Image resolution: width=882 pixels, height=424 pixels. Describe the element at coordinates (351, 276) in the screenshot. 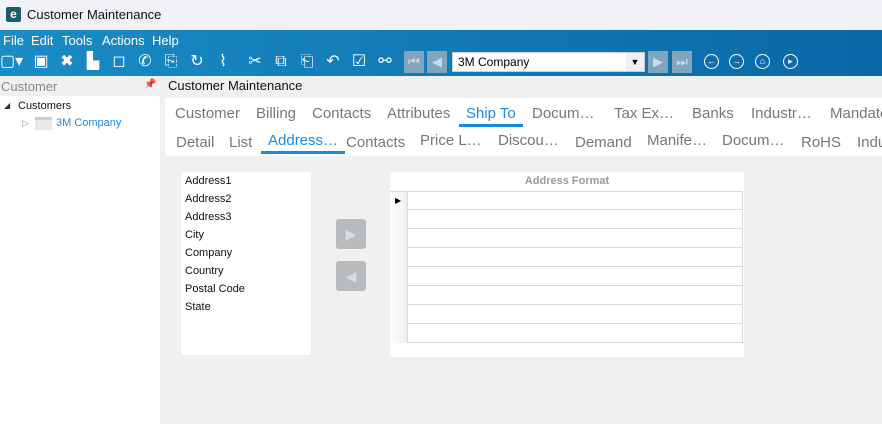

I see `remove-field-button: ◀` at that location.